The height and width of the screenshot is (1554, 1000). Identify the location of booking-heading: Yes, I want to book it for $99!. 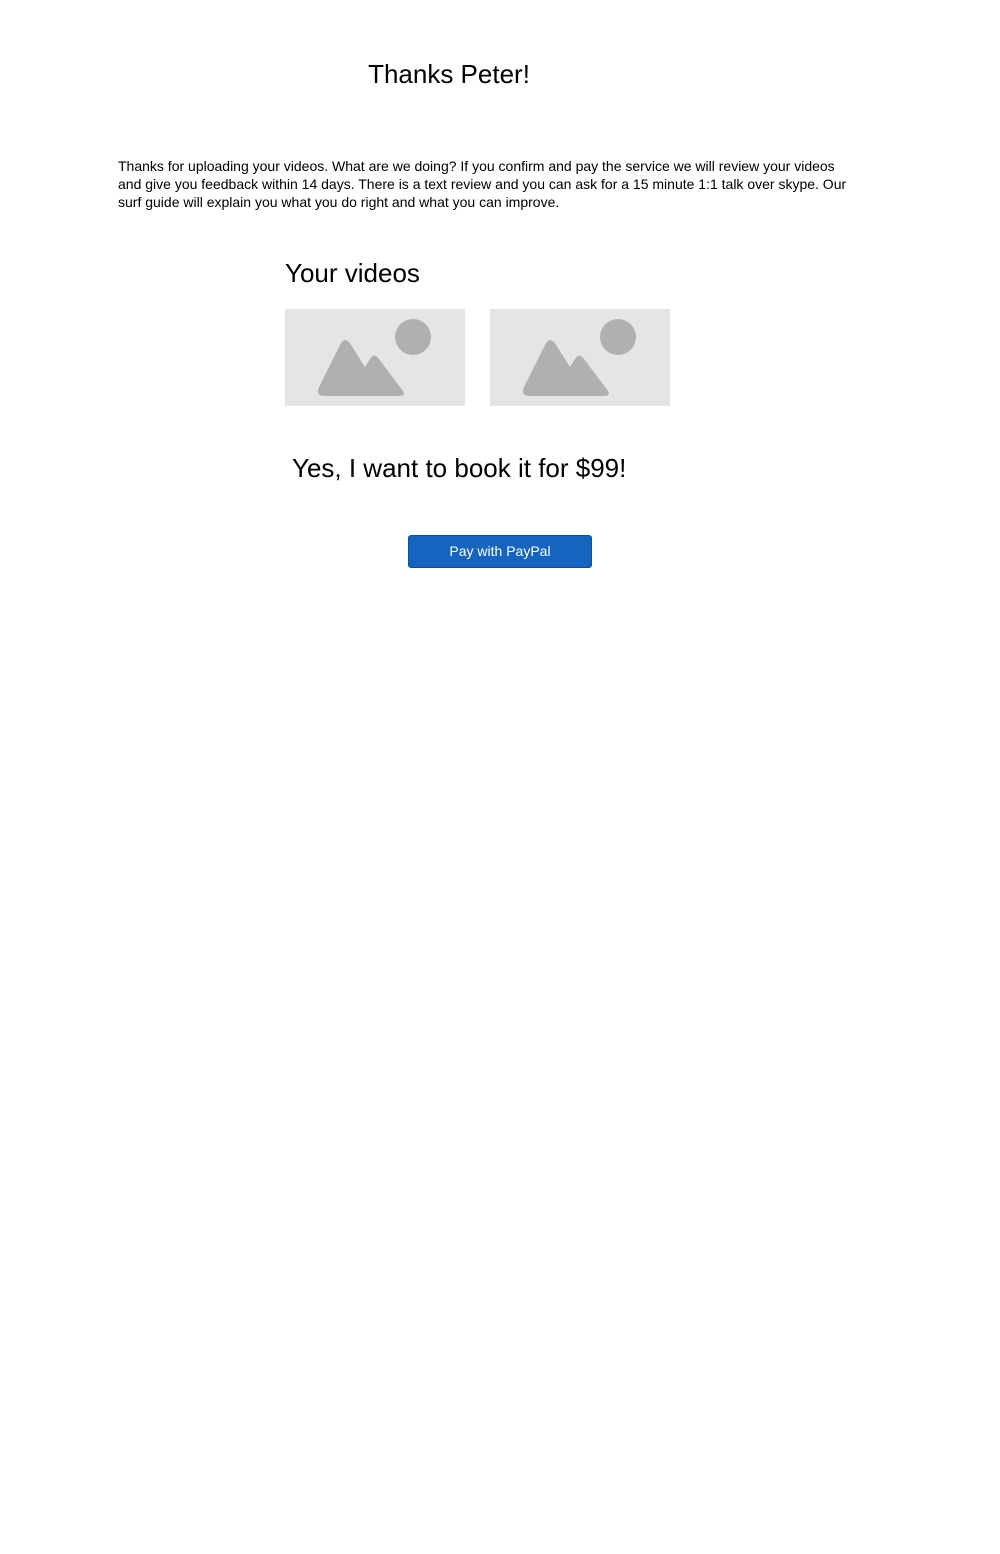
(459, 468).